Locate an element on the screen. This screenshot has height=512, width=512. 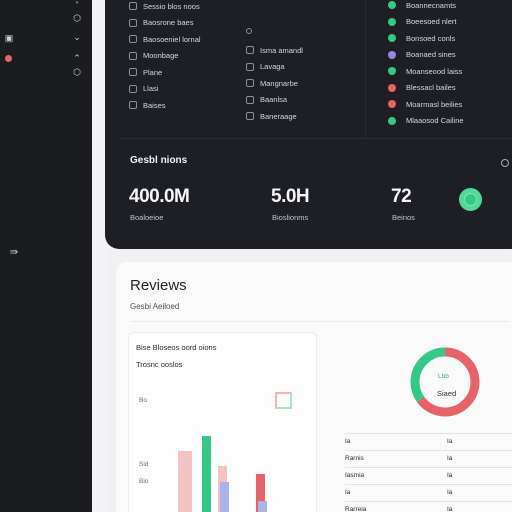
rightList-item: Boanaed sines is located at coordinates (426, 55).